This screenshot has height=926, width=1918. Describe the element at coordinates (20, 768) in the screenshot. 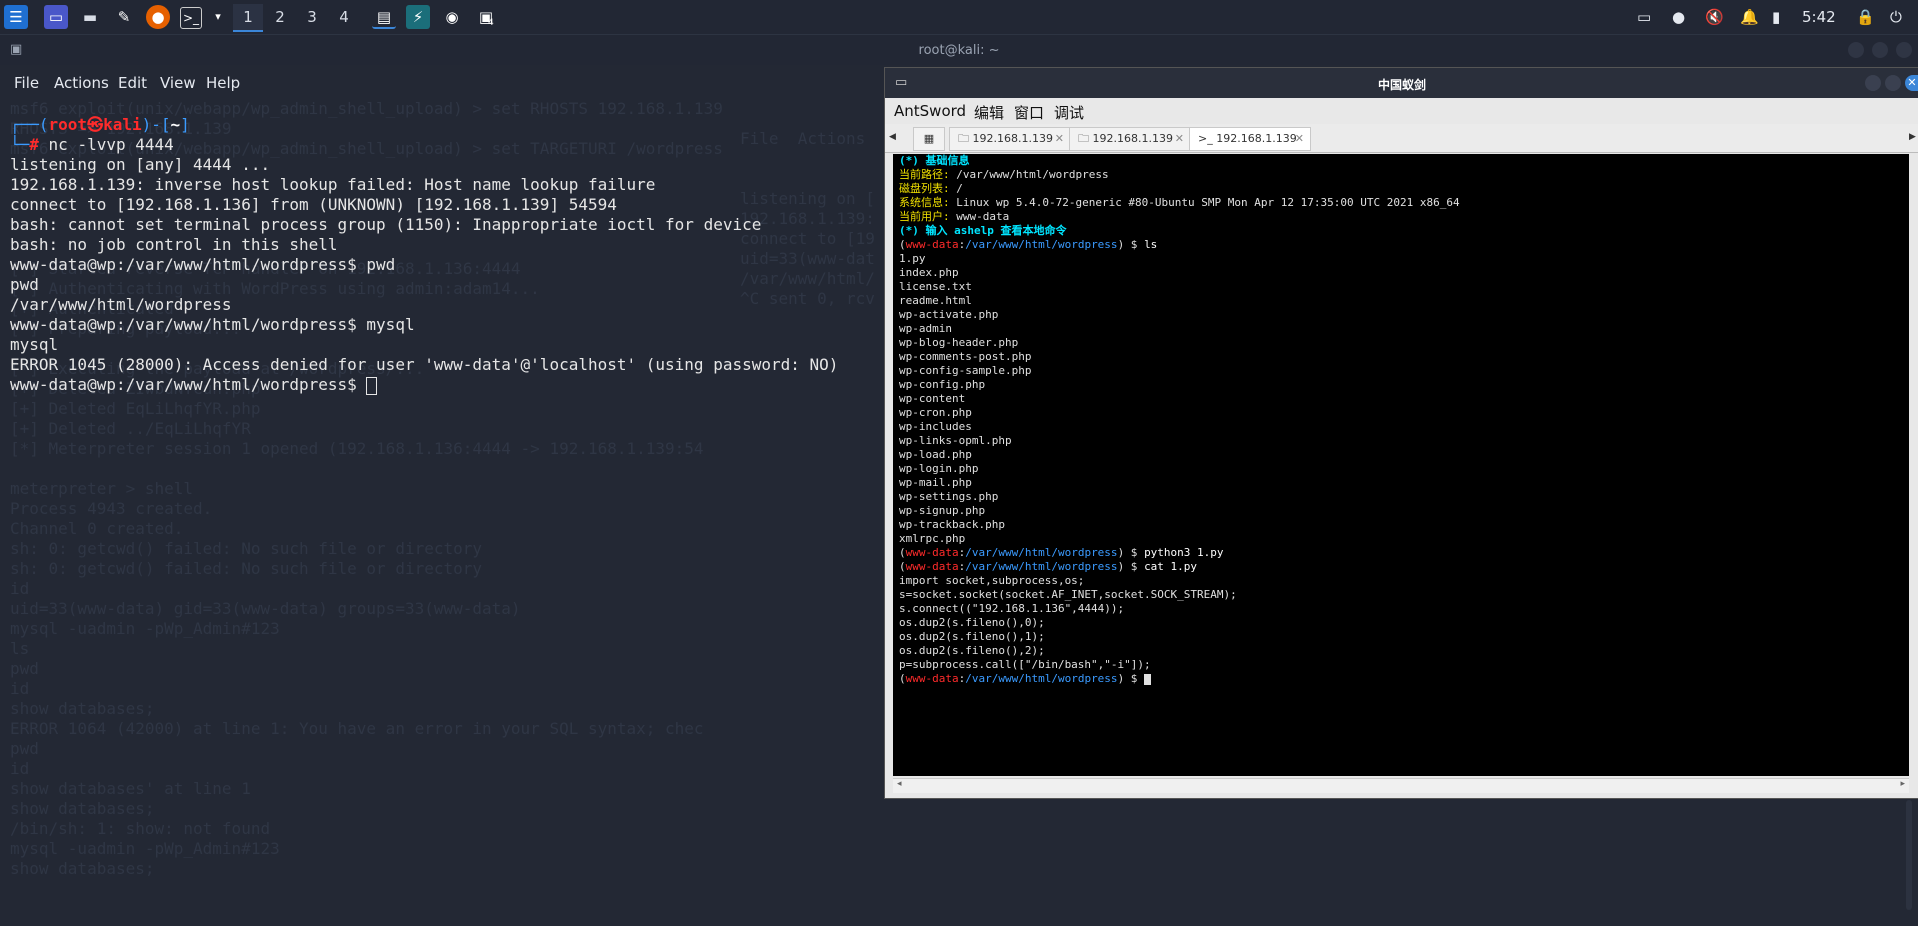

I see `background-text-line: id` at that location.